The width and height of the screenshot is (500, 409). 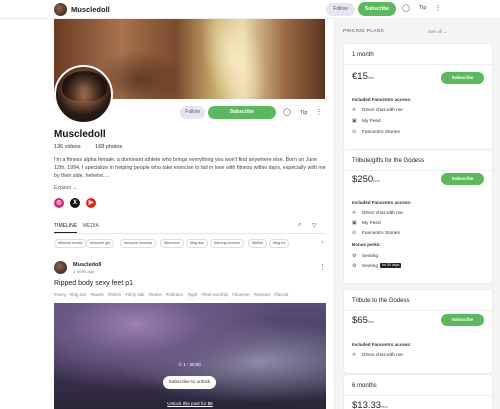 I want to click on tag-chip: #femdom, so click(x=172, y=243).